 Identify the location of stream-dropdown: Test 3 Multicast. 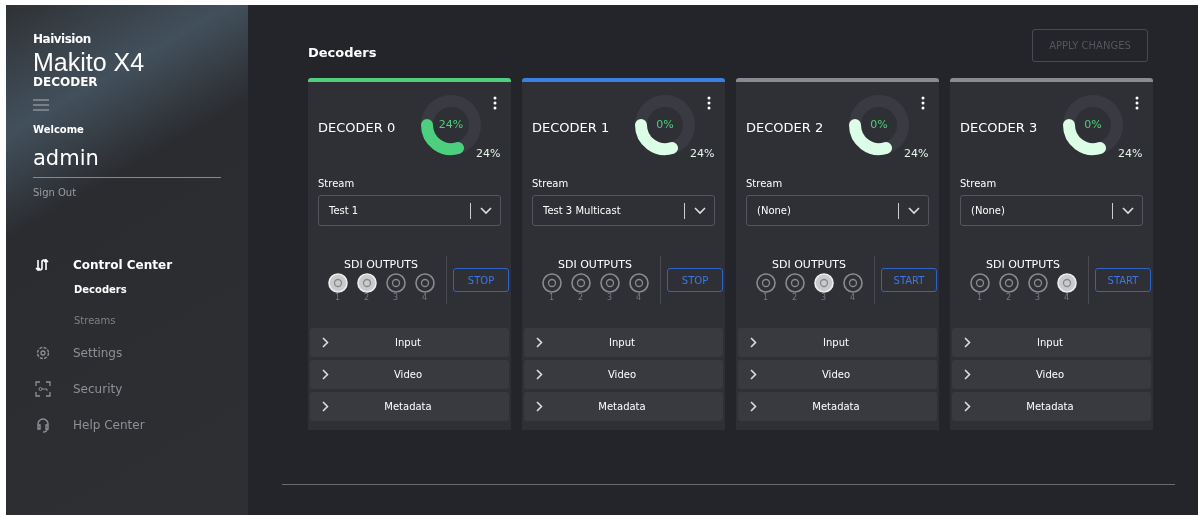
(623, 210).